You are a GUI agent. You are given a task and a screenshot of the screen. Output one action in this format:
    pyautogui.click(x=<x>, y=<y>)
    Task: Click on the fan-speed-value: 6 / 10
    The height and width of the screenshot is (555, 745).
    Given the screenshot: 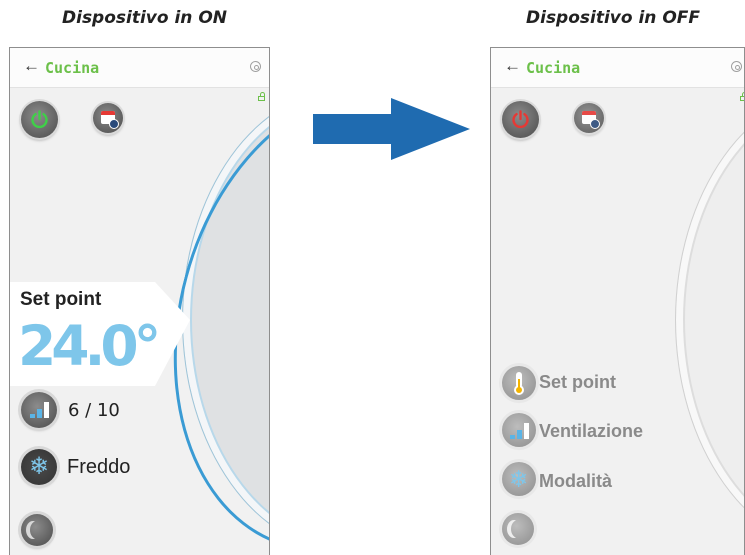 What is the action you would take?
    pyautogui.click(x=94, y=410)
    